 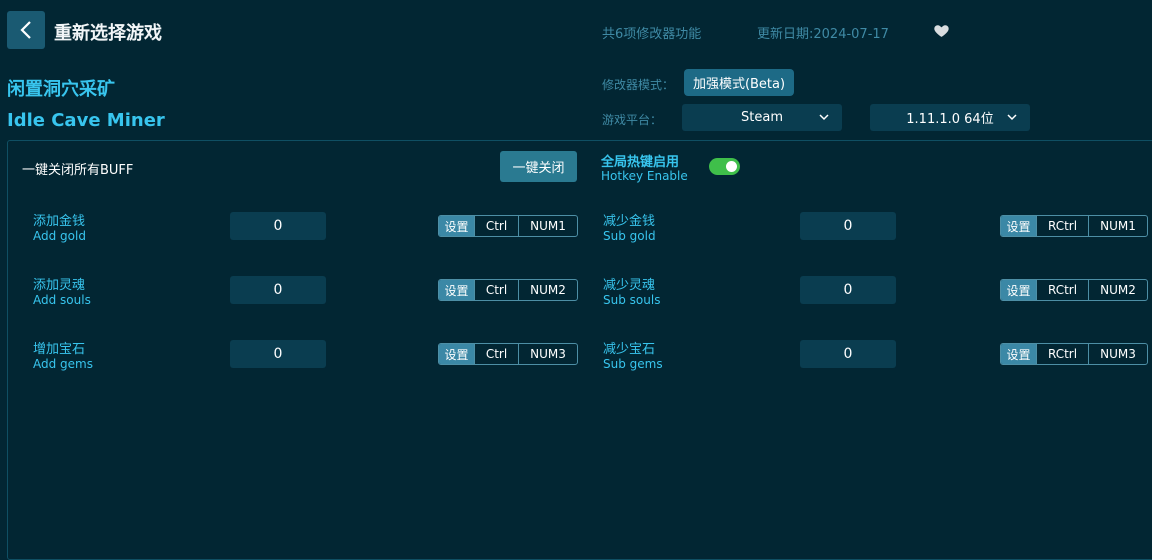 What do you see at coordinates (633, 364) in the screenshot?
I see `option-label-en: Sub gems` at bounding box center [633, 364].